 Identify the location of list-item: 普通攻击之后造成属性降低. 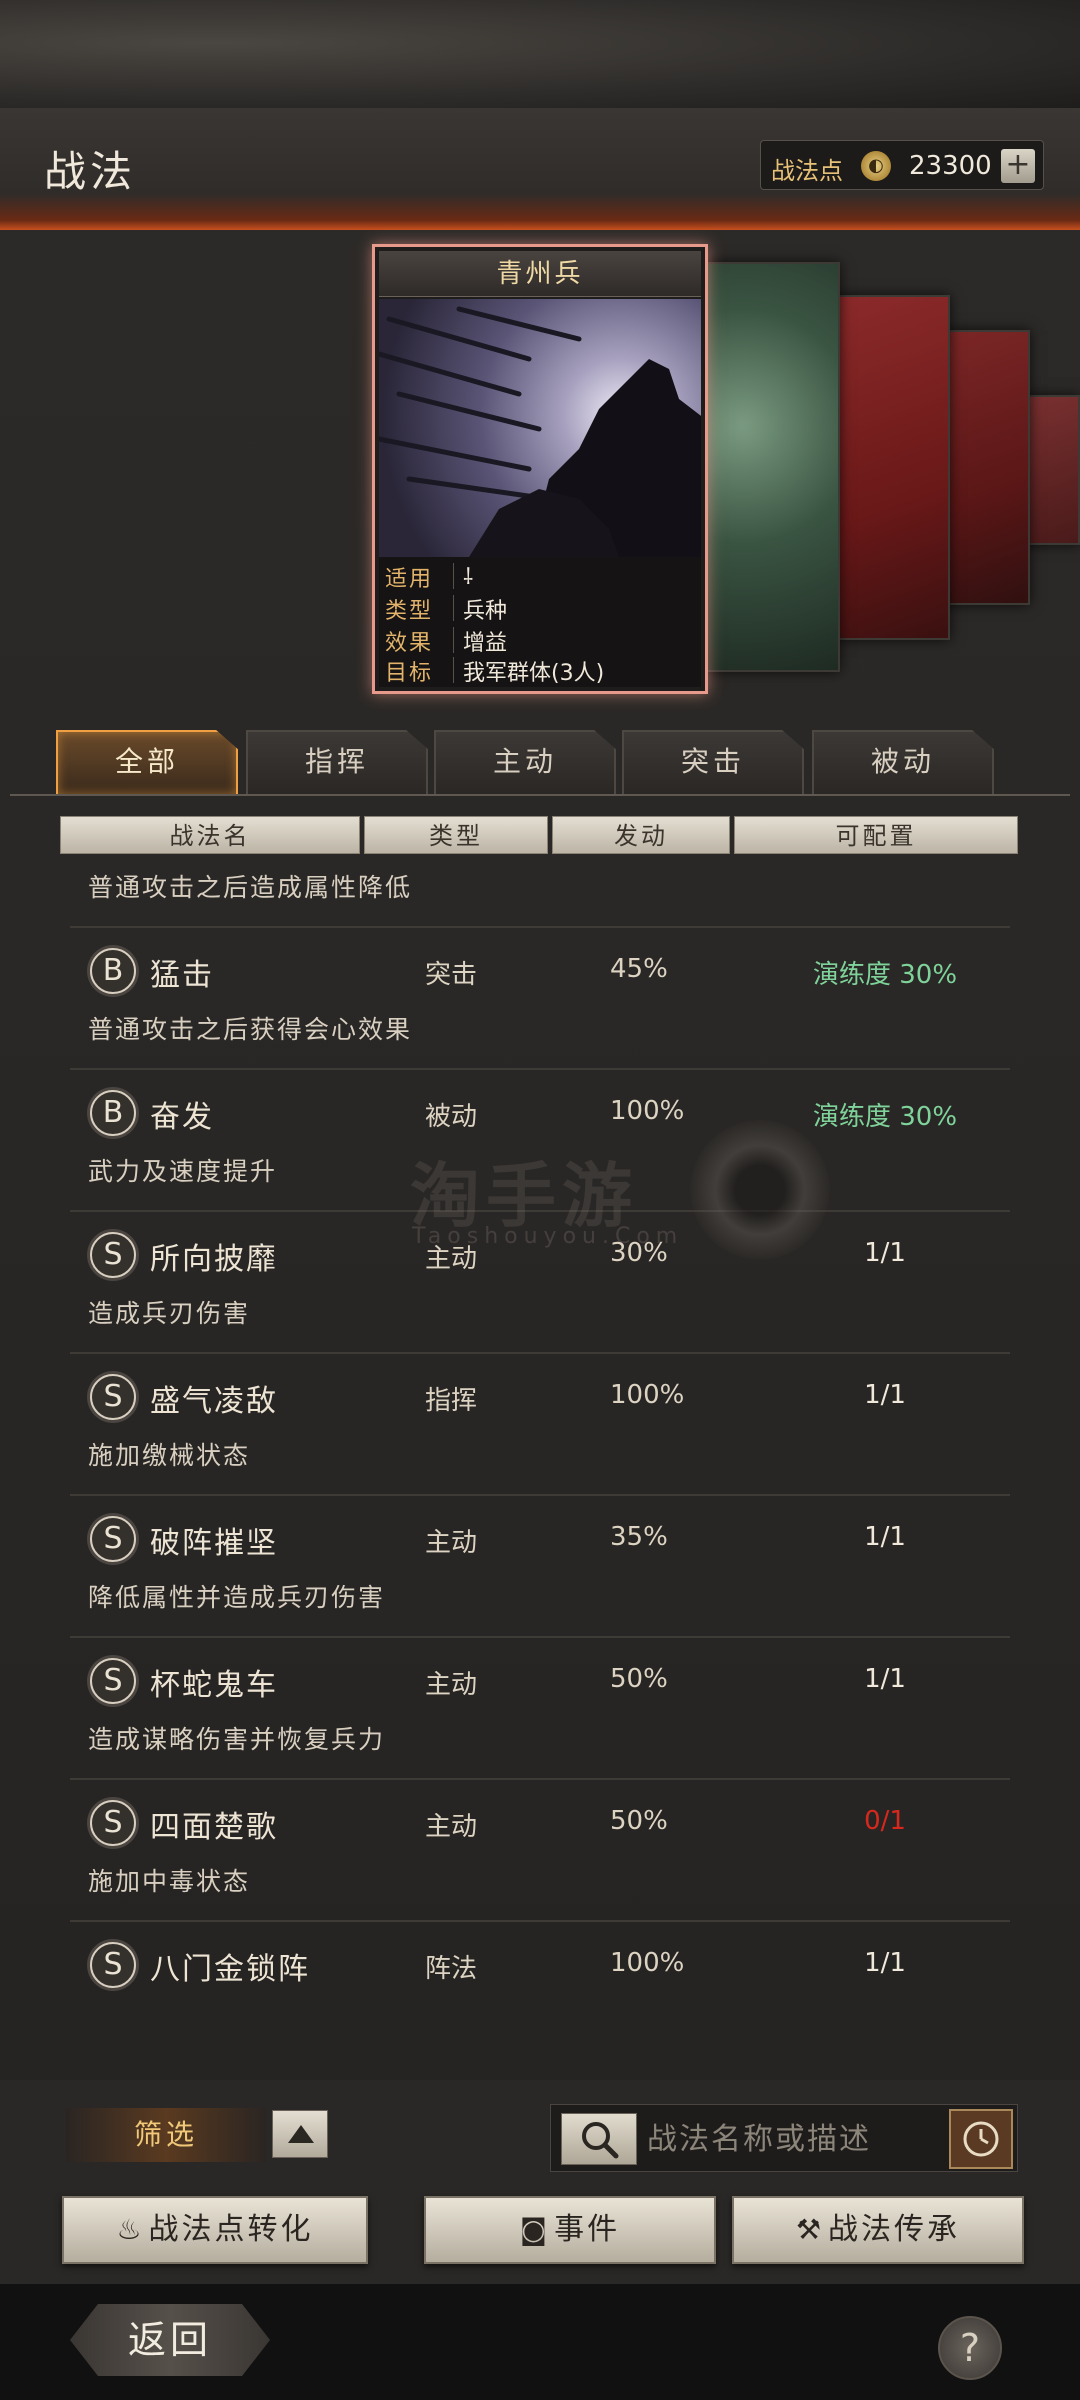
(540, 899).